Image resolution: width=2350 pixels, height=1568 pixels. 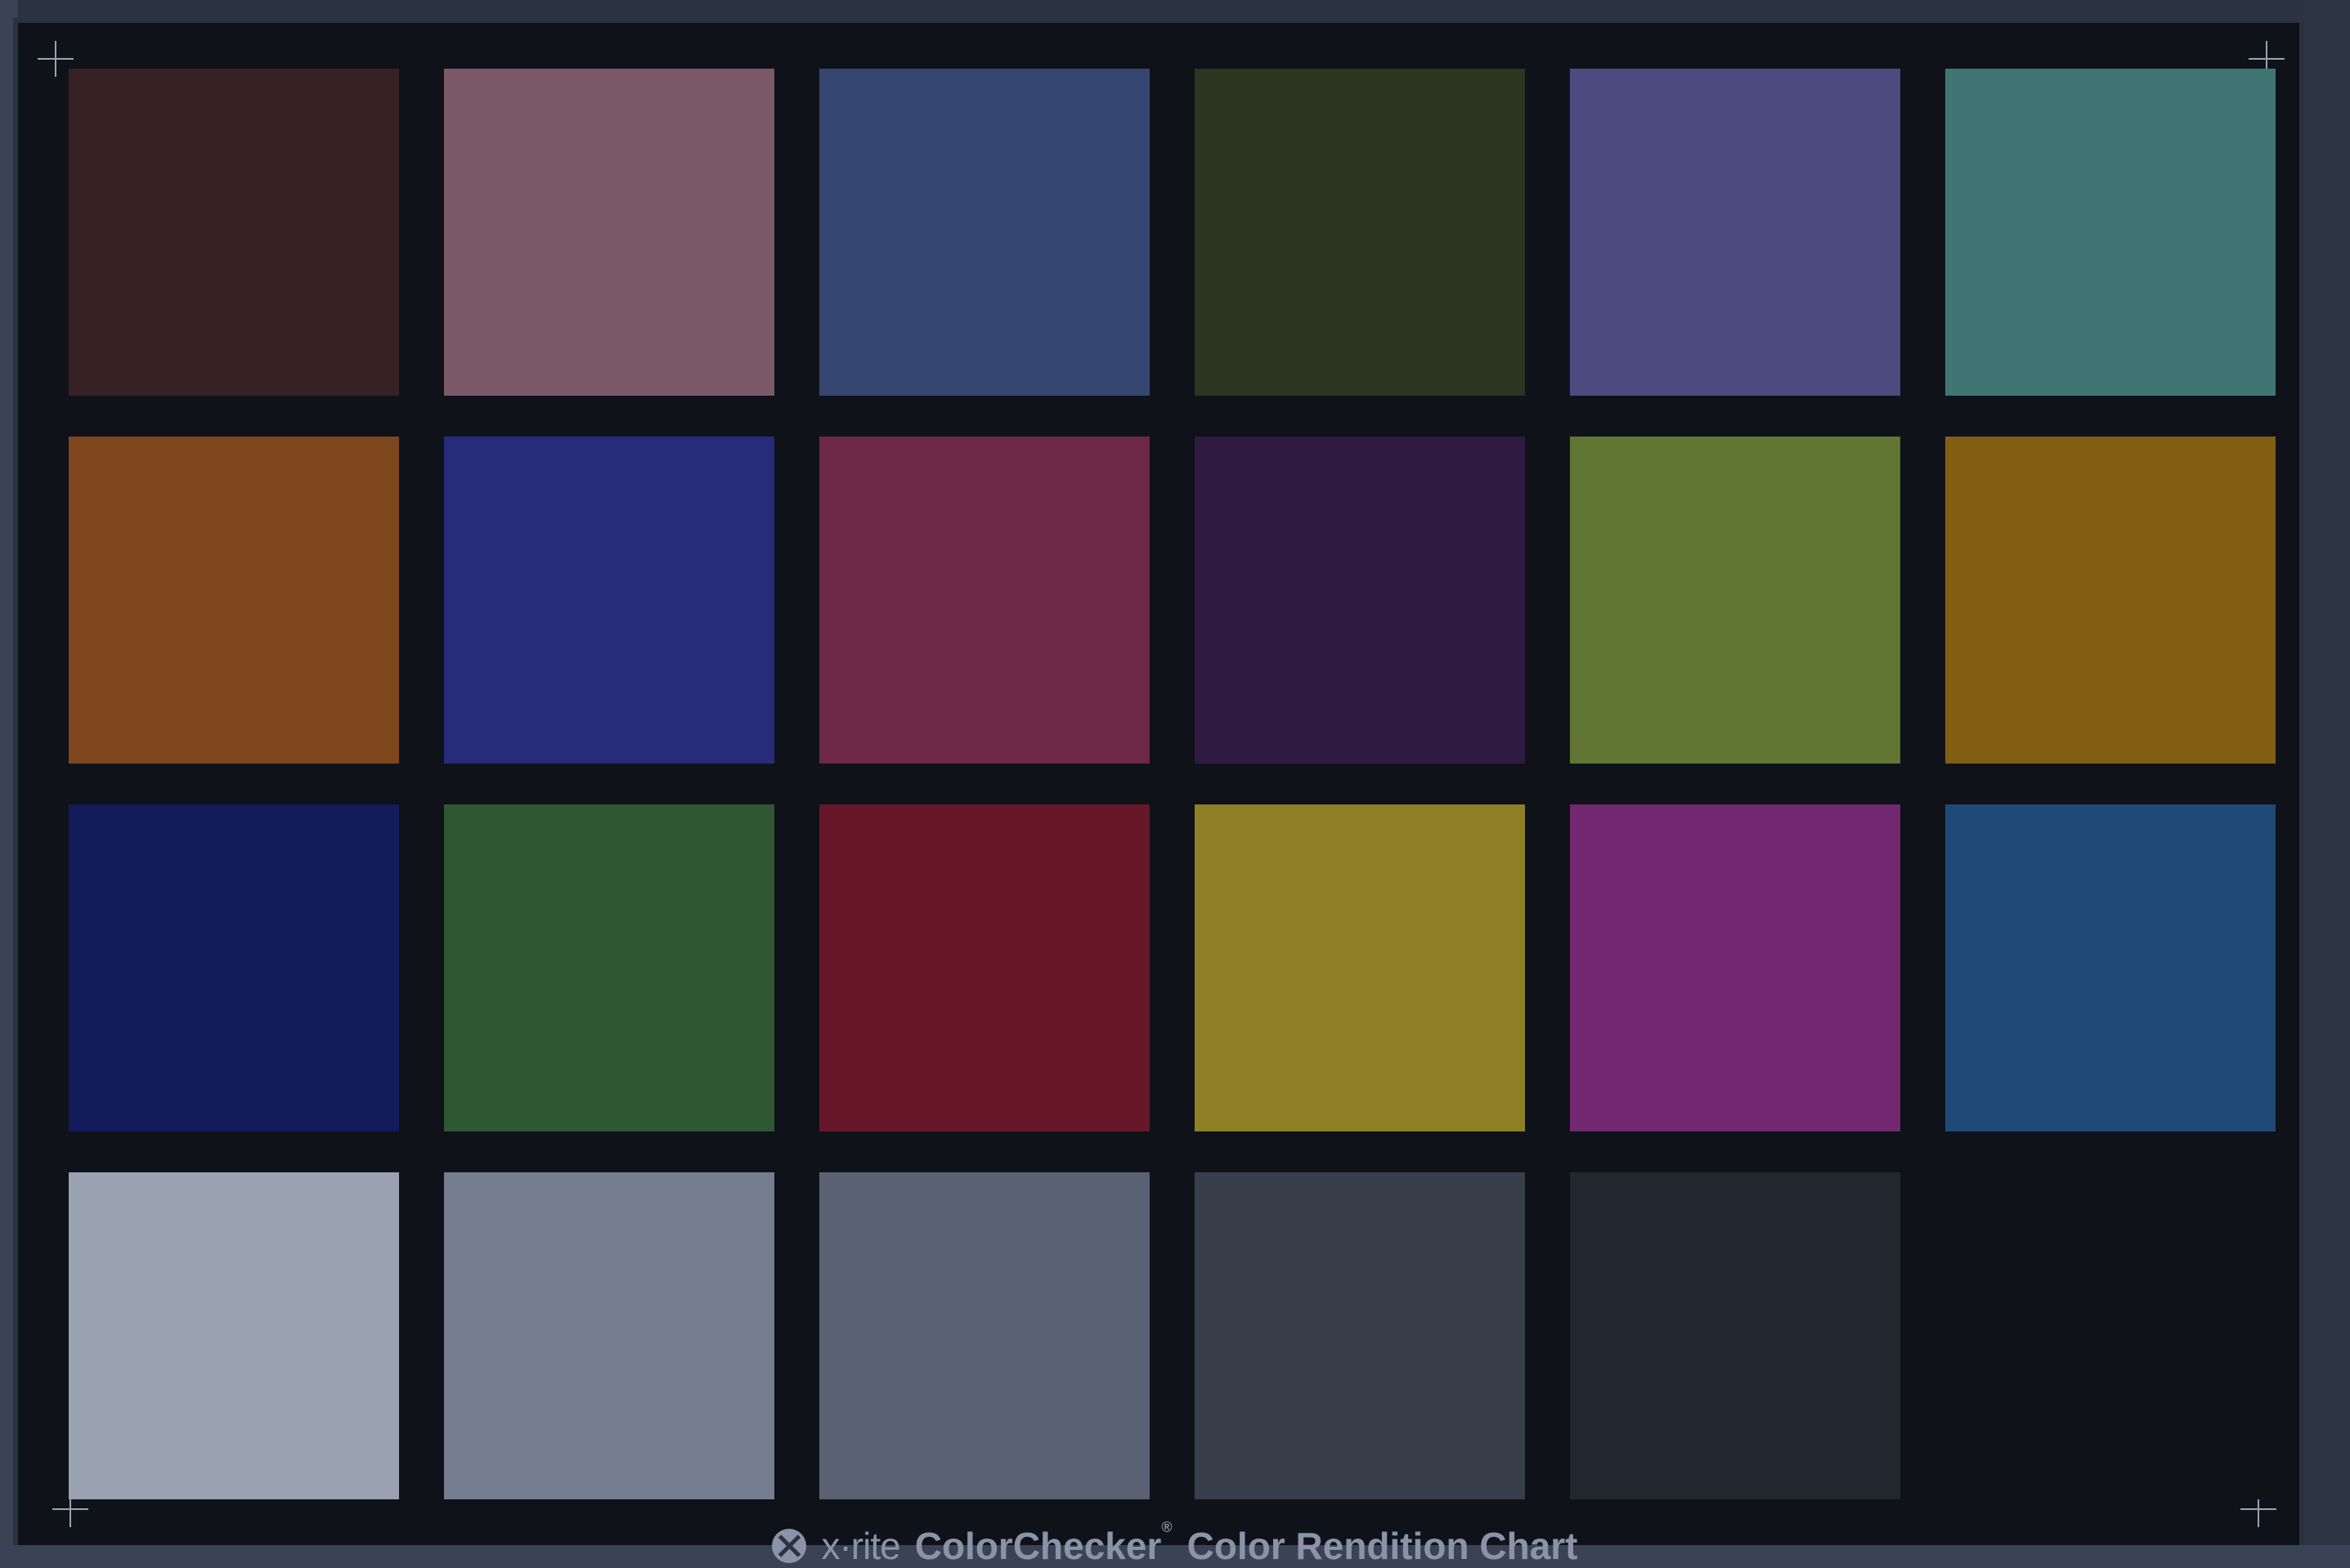 I want to click on registered-mark: ®, so click(x=1167, y=1527).